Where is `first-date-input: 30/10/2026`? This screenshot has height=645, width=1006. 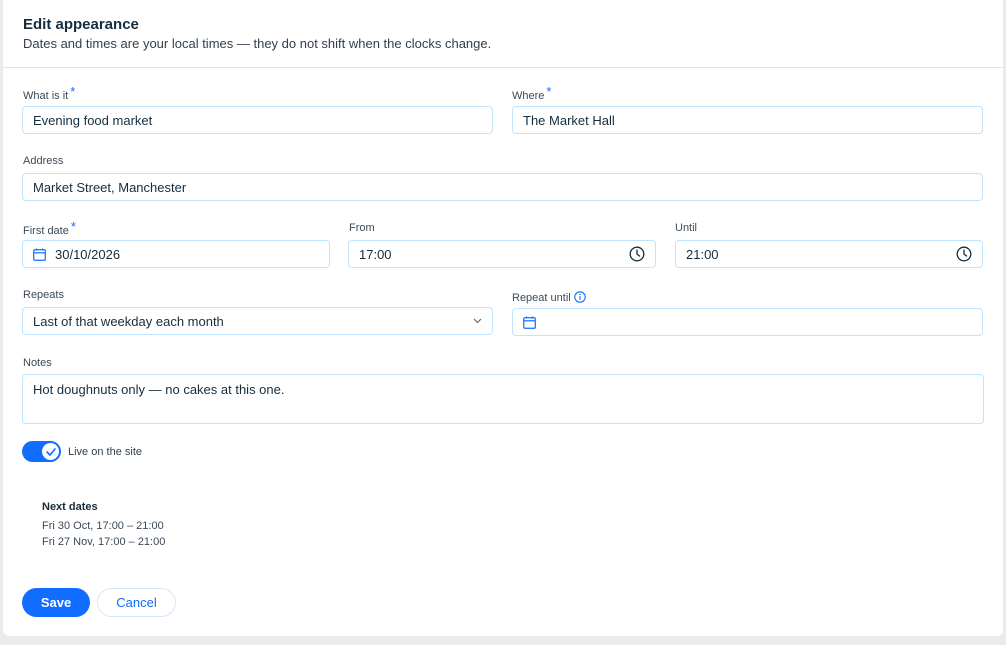 first-date-input: 30/10/2026 is located at coordinates (176, 254).